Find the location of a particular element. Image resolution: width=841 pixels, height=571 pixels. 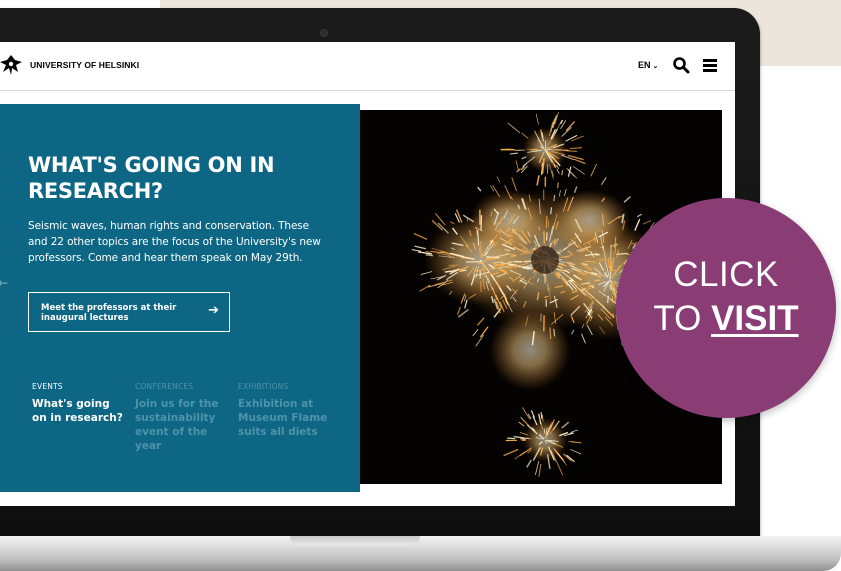

laptop-base is located at coordinates (420, 553).